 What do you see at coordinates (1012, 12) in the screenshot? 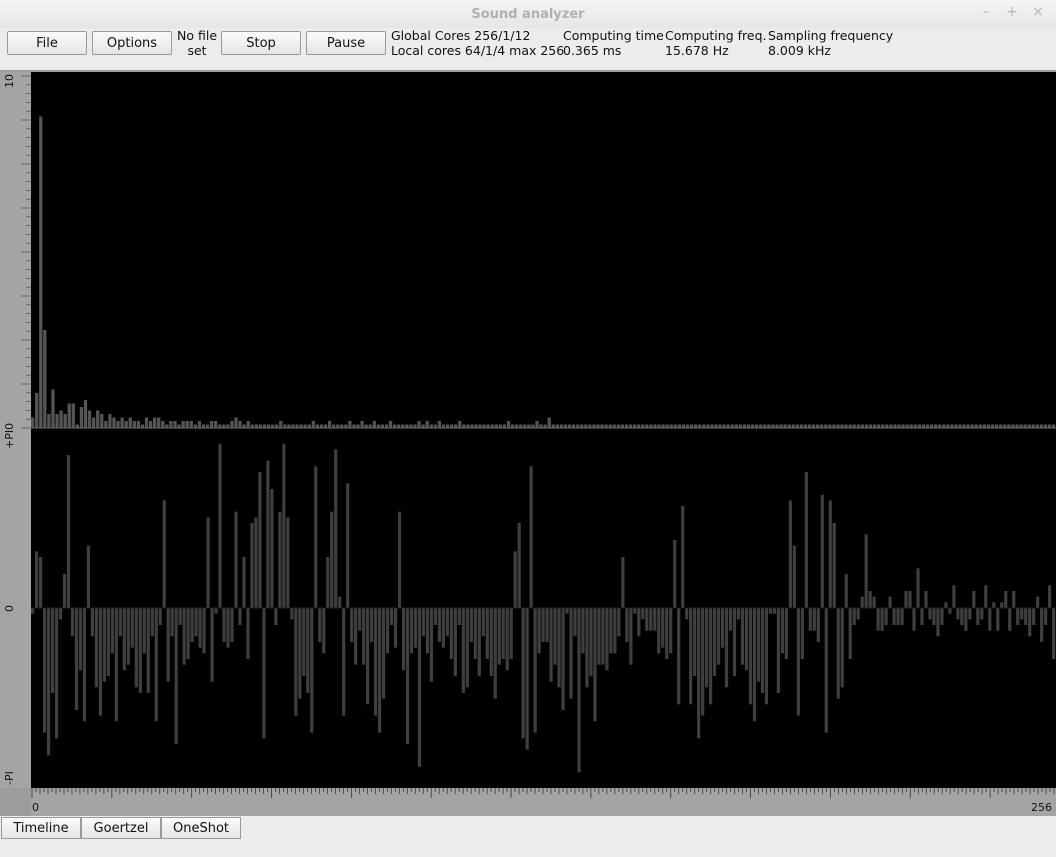
I see `maximize-icon: +` at bounding box center [1012, 12].